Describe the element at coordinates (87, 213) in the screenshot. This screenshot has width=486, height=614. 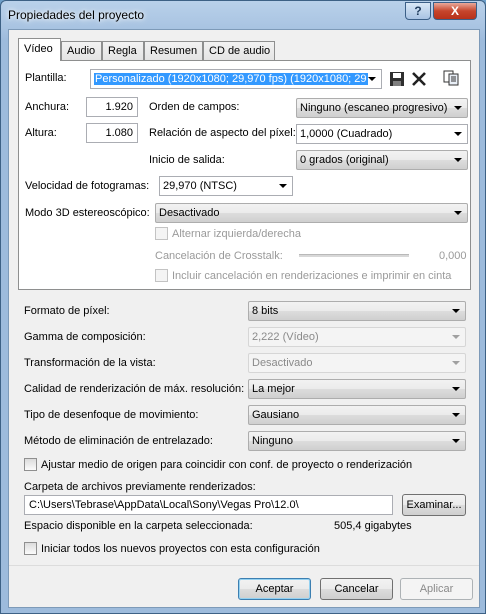
I see `stereo3d-label: Modo 3D estereoscópico:` at that location.